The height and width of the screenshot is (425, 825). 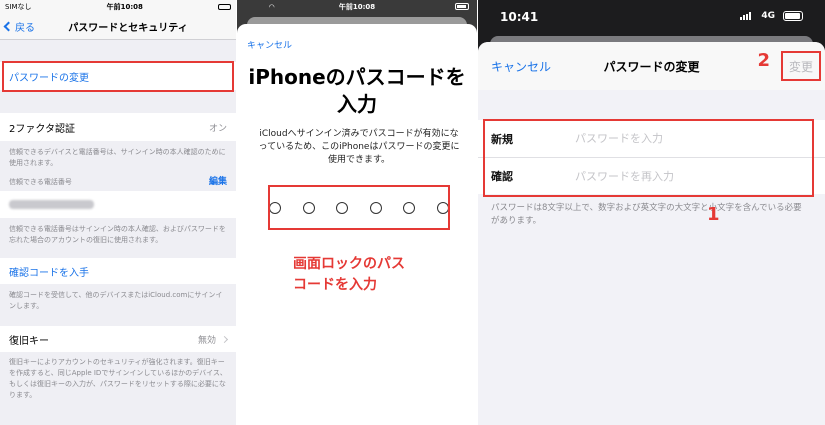 I want to click on status-bar: SIMなし 午前10:08, so click(x=118, y=7).